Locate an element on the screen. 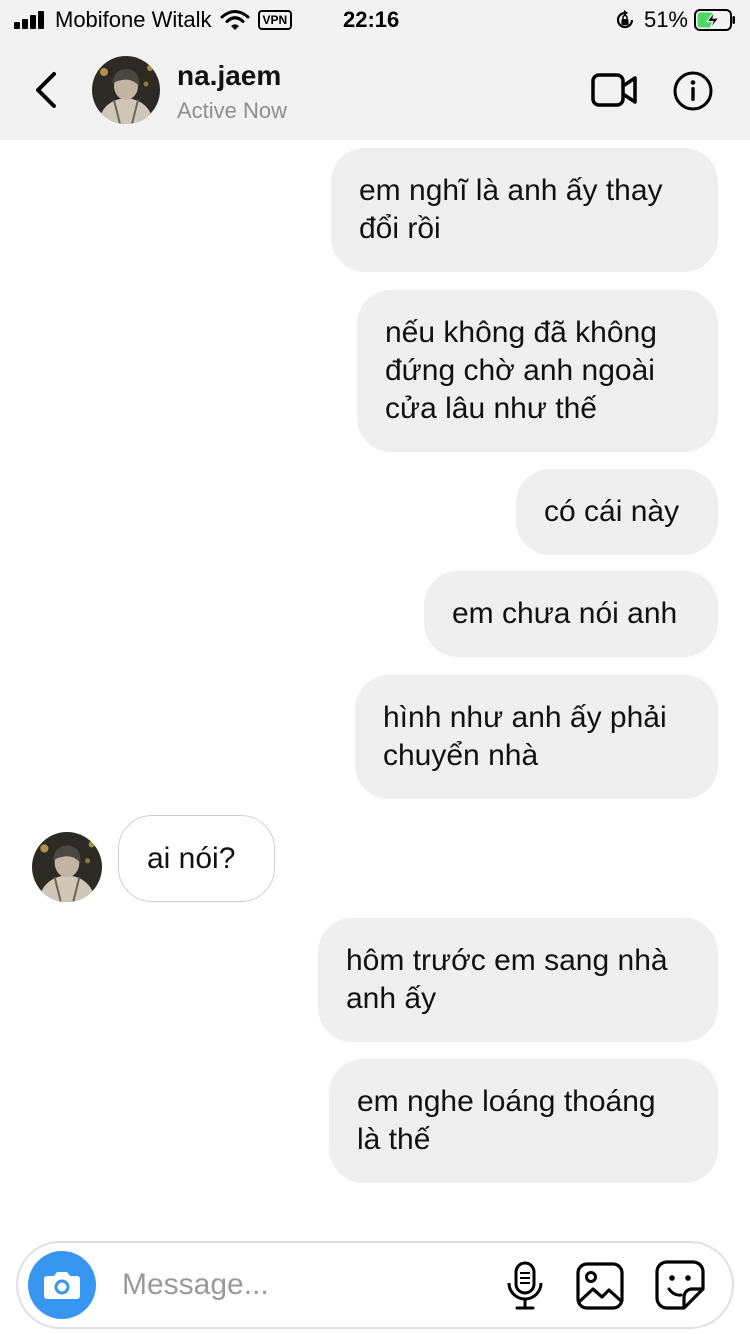 This screenshot has height=1334, width=750. video-call-button is located at coordinates (614, 90).